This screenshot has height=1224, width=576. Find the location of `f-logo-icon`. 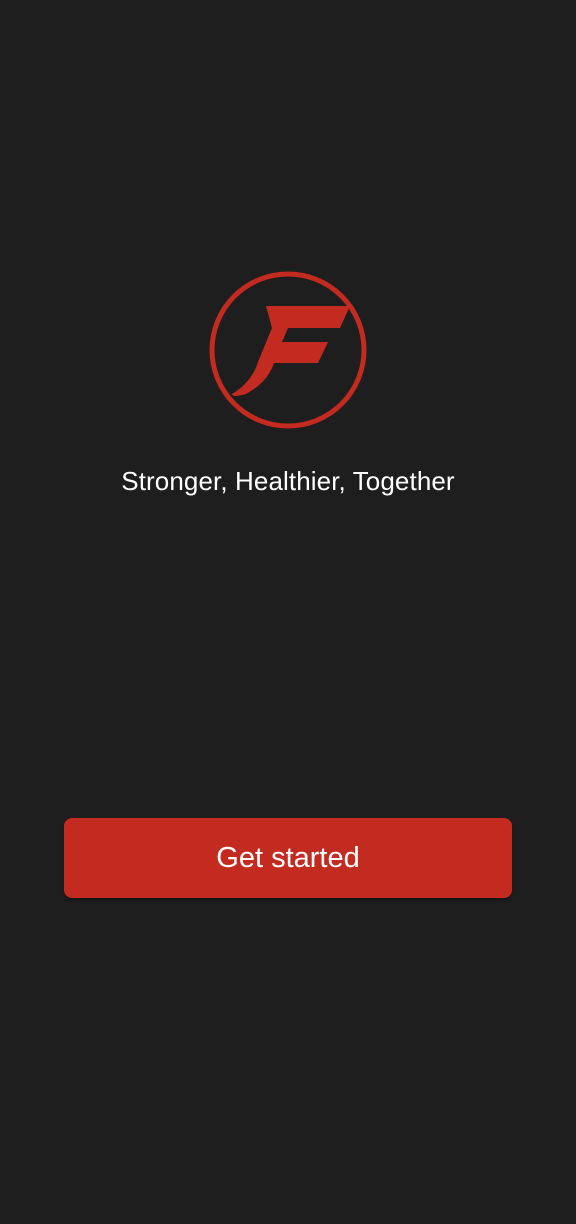

f-logo-icon is located at coordinates (288, 350).